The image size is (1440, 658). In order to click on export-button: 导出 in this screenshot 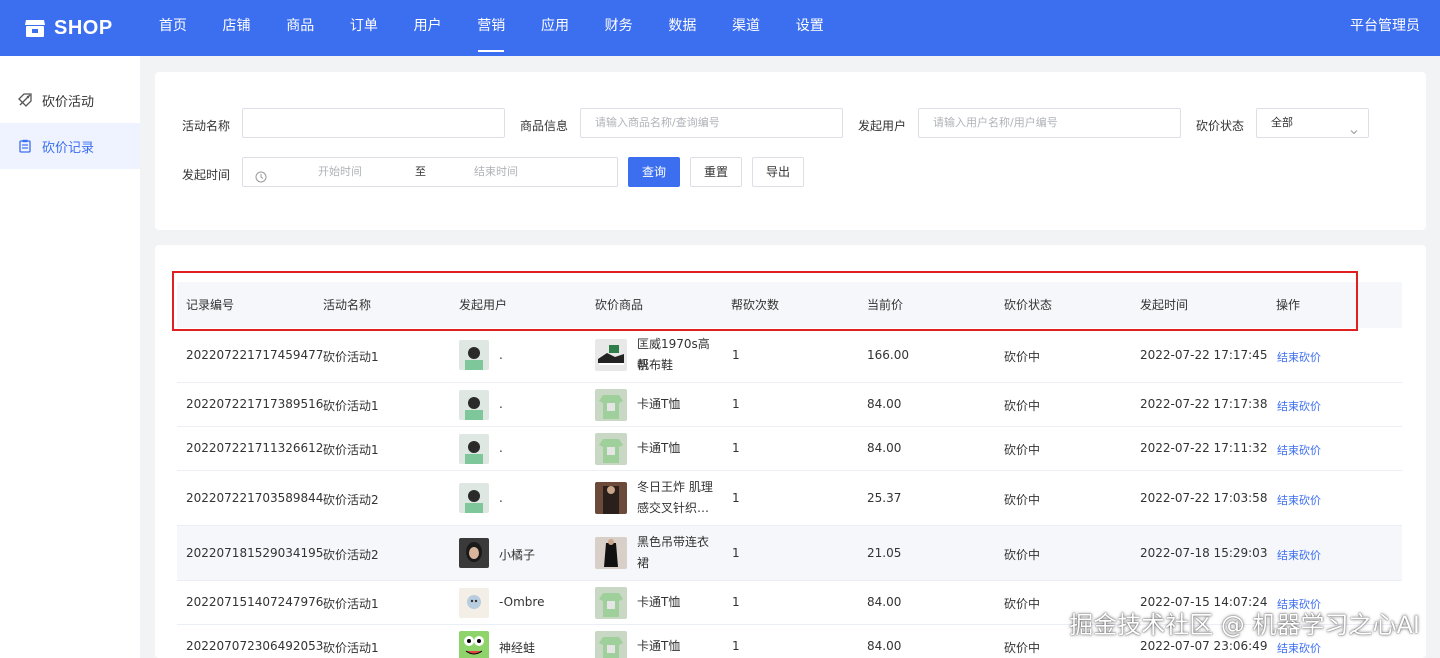, I will do `click(778, 172)`.